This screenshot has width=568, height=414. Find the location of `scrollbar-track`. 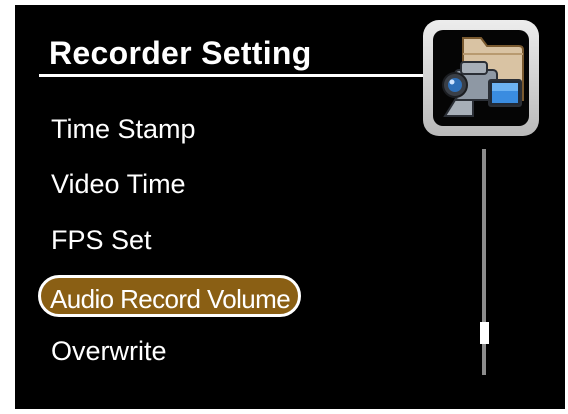

scrollbar-track is located at coordinates (484, 262).